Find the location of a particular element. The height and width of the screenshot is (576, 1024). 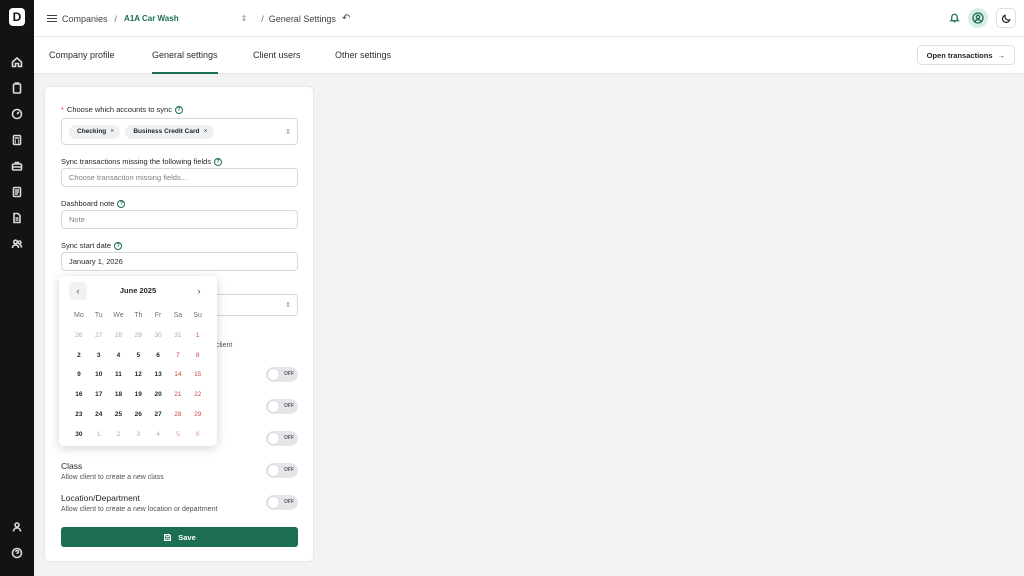

location-title: Location/Department is located at coordinates (100, 498).